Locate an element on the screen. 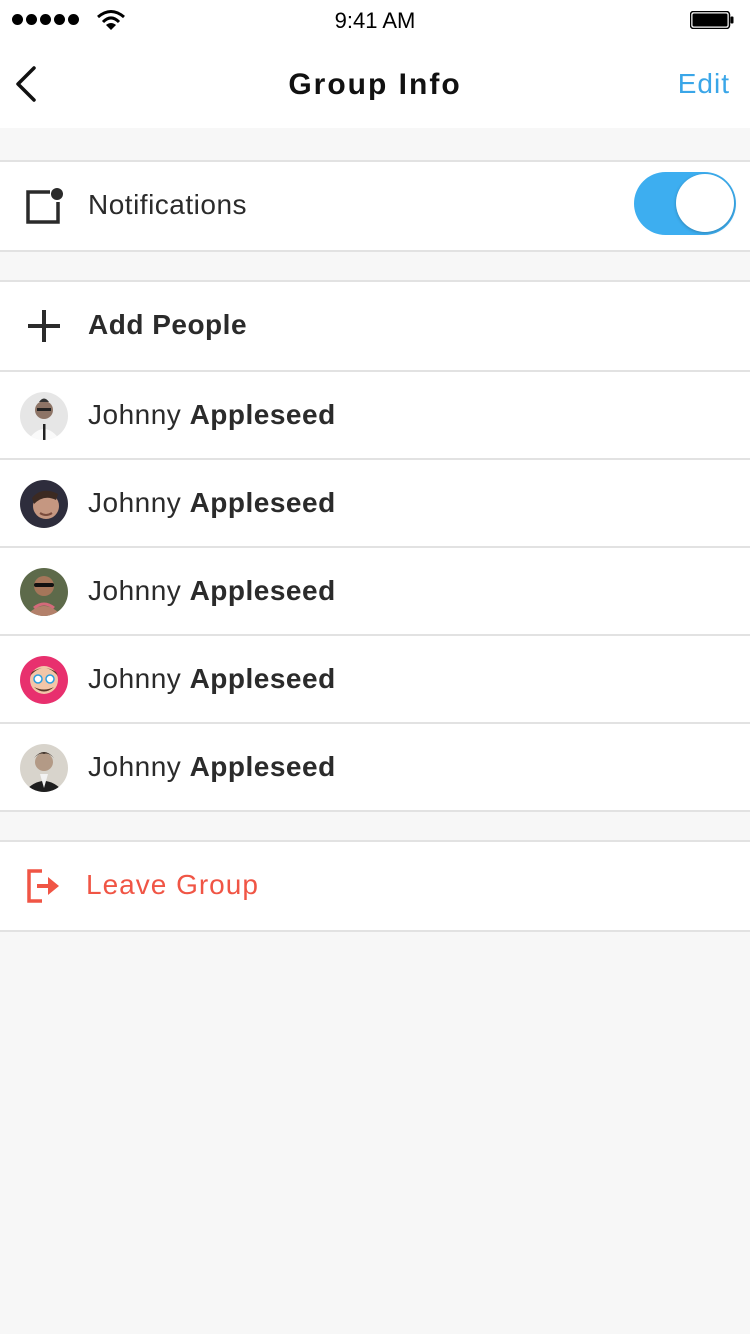  status-time: 9:41 AM is located at coordinates (375, 20).